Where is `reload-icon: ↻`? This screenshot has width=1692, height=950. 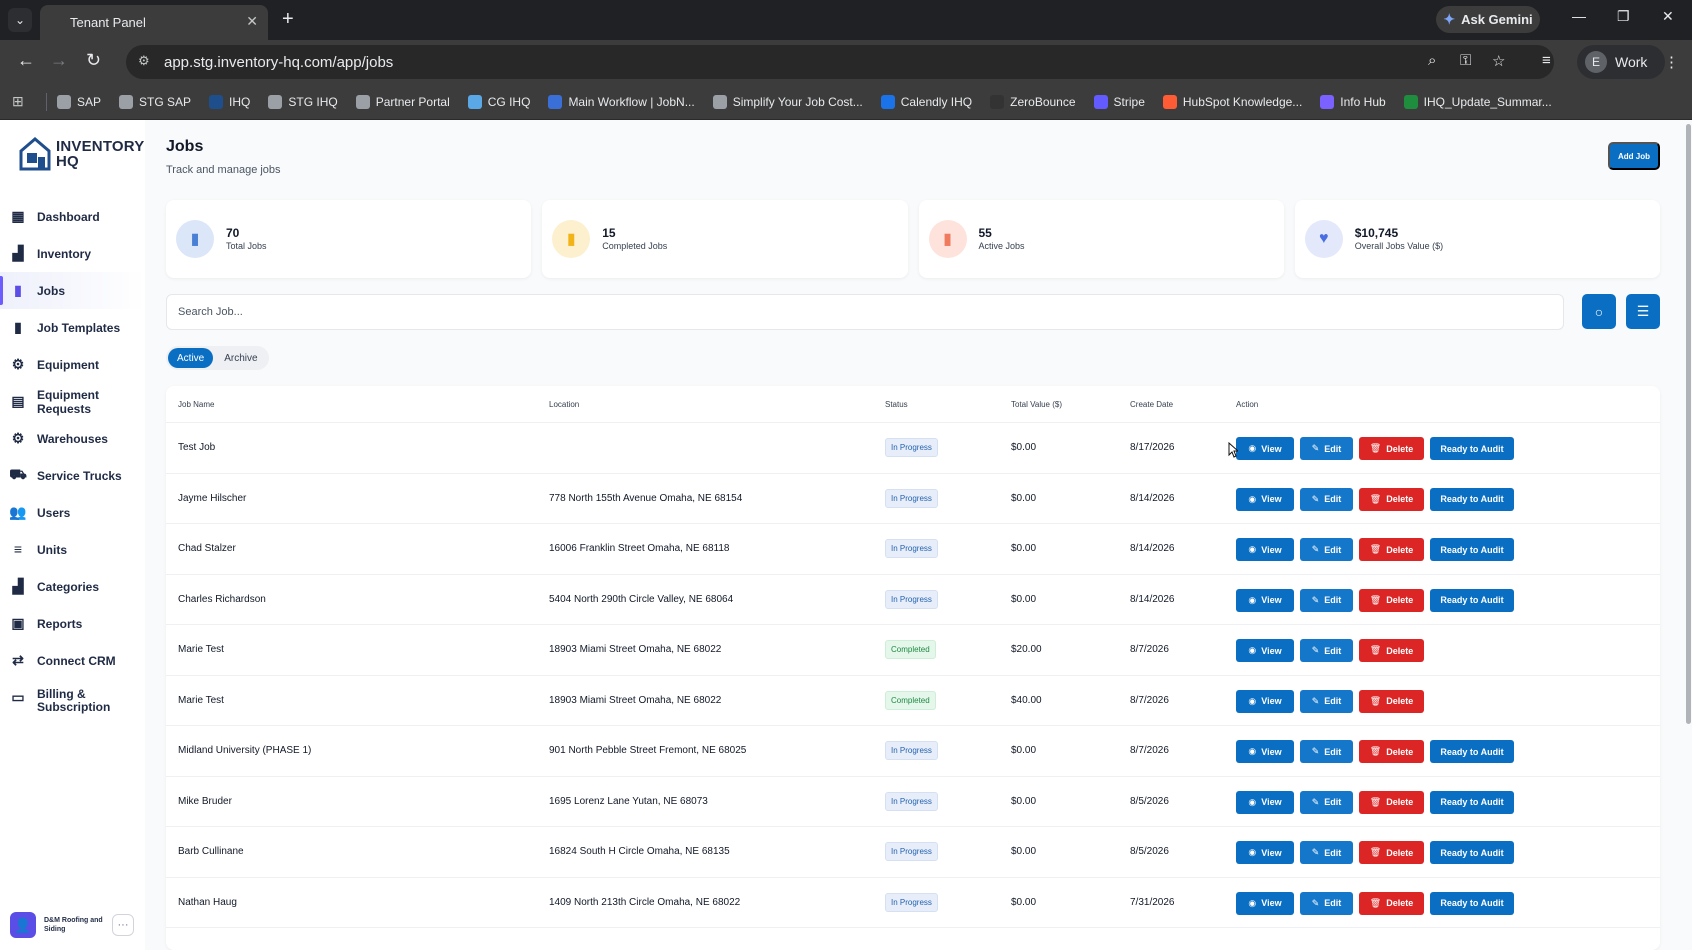
reload-icon: ↻ is located at coordinates (93, 60).